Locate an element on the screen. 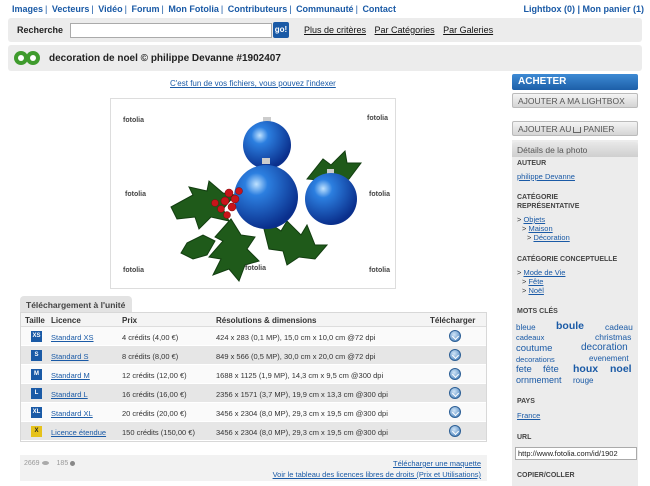  keyword-tag: cadeaux is located at coordinates (530, 337).